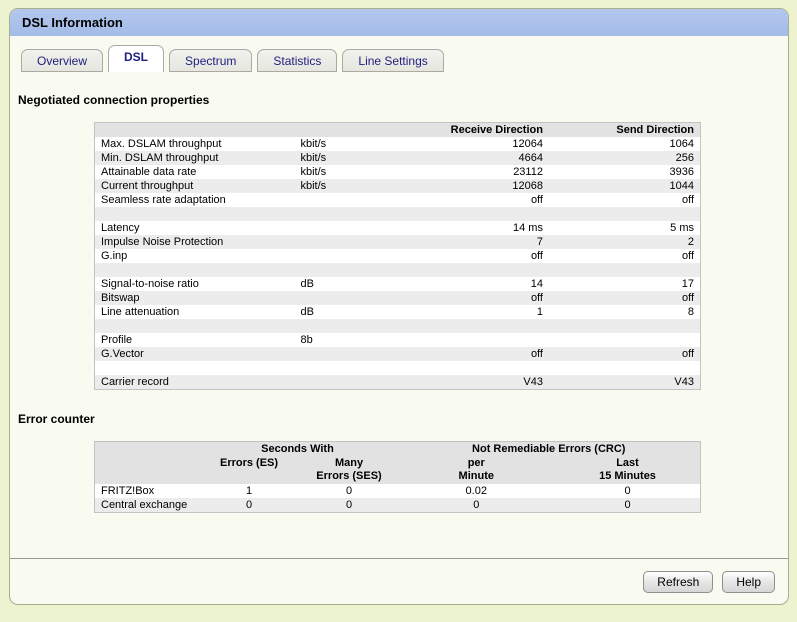 This screenshot has height=622, width=797. What do you see at coordinates (687, 284) in the screenshot?
I see `send-value: 17` at bounding box center [687, 284].